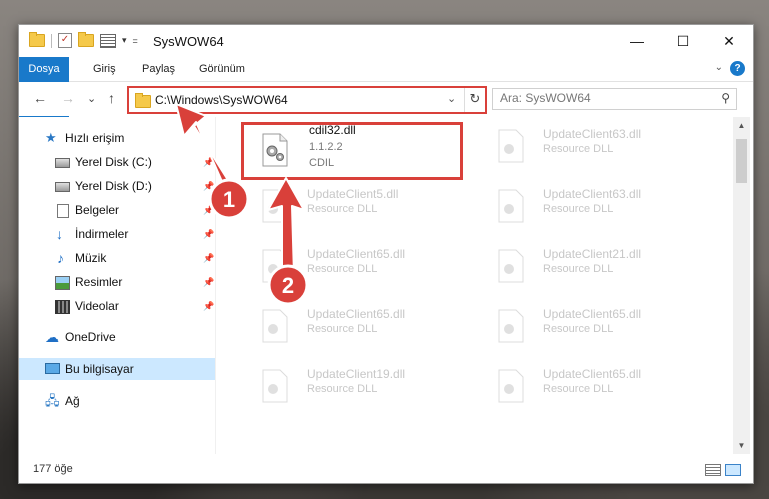  I want to click on sidebar-item-label: Yerel Disk (C:), so click(113, 162).